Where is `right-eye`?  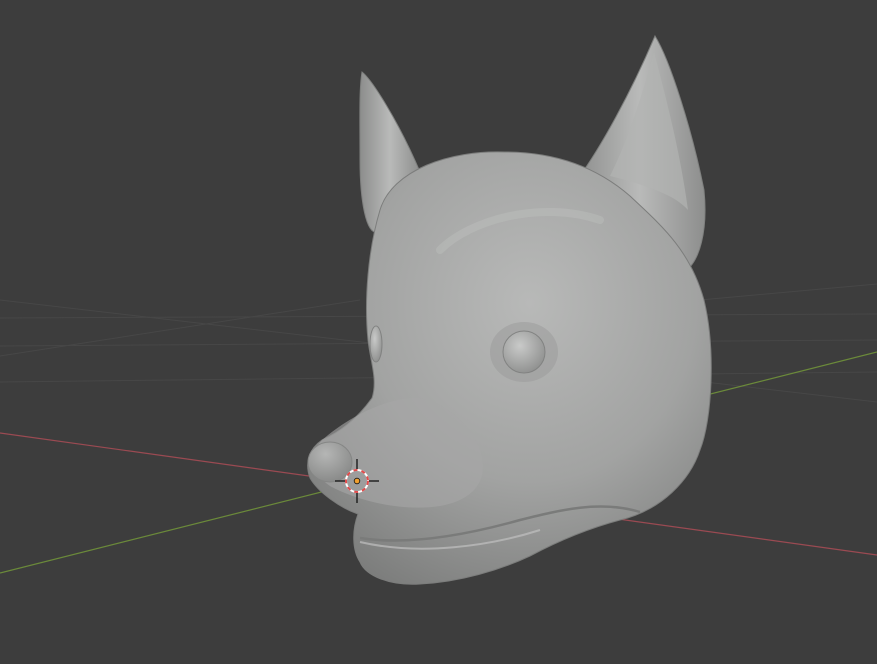
right-eye is located at coordinates (524, 352).